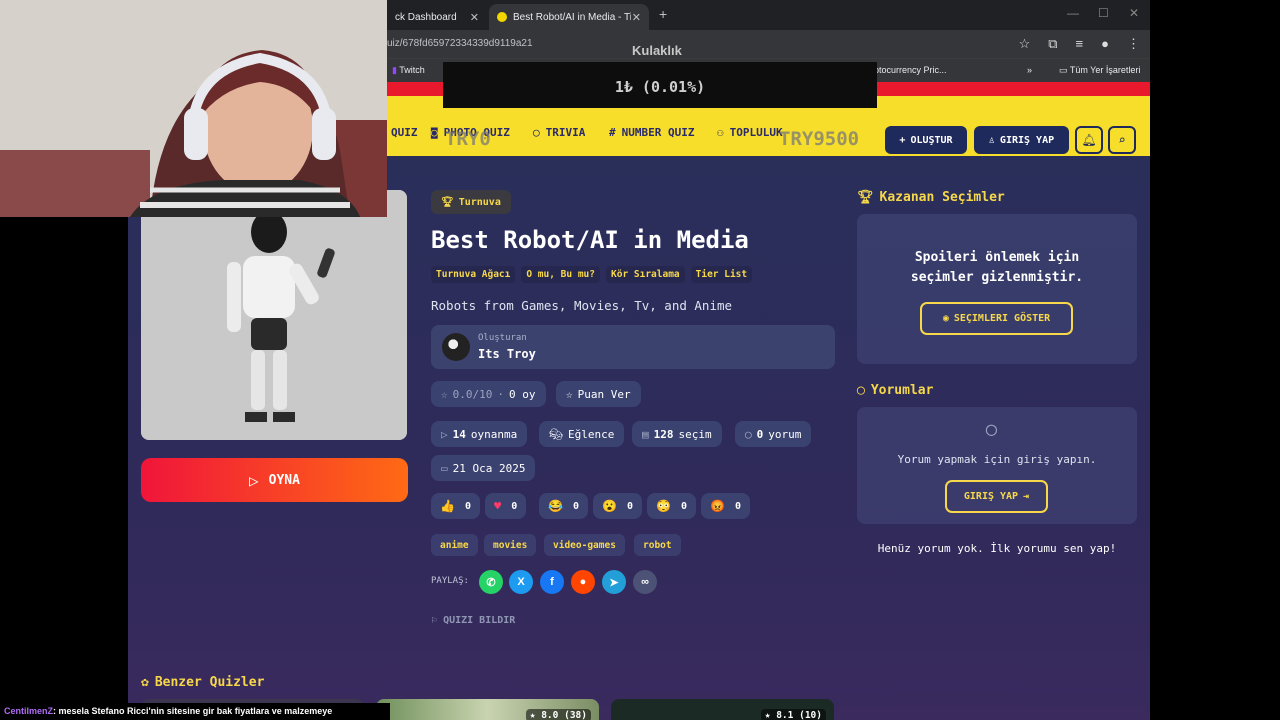  I want to click on type-tag: O mu, Bu mu?, so click(560, 274).